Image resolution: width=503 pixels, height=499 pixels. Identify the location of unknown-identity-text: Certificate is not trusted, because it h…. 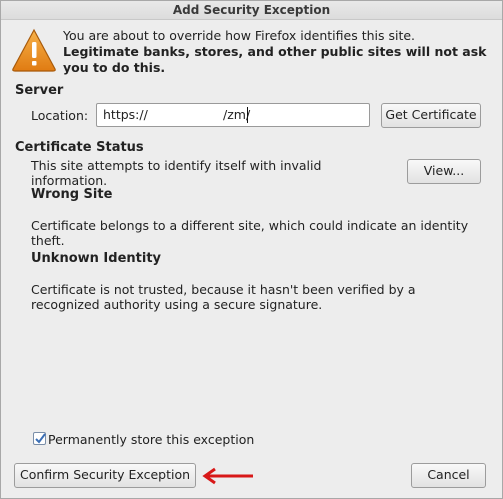
(223, 297).